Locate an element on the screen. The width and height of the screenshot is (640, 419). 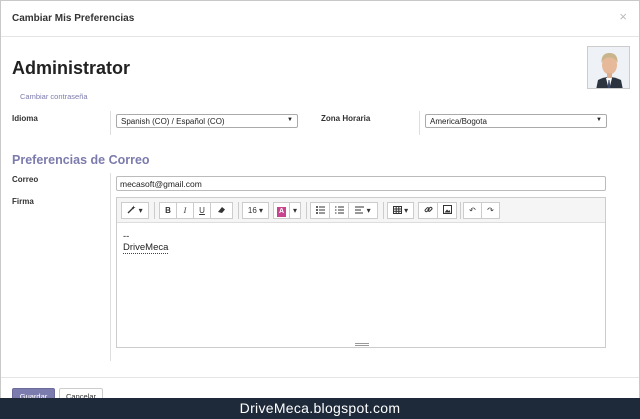
link-icon is located at coordinates (428, 209).